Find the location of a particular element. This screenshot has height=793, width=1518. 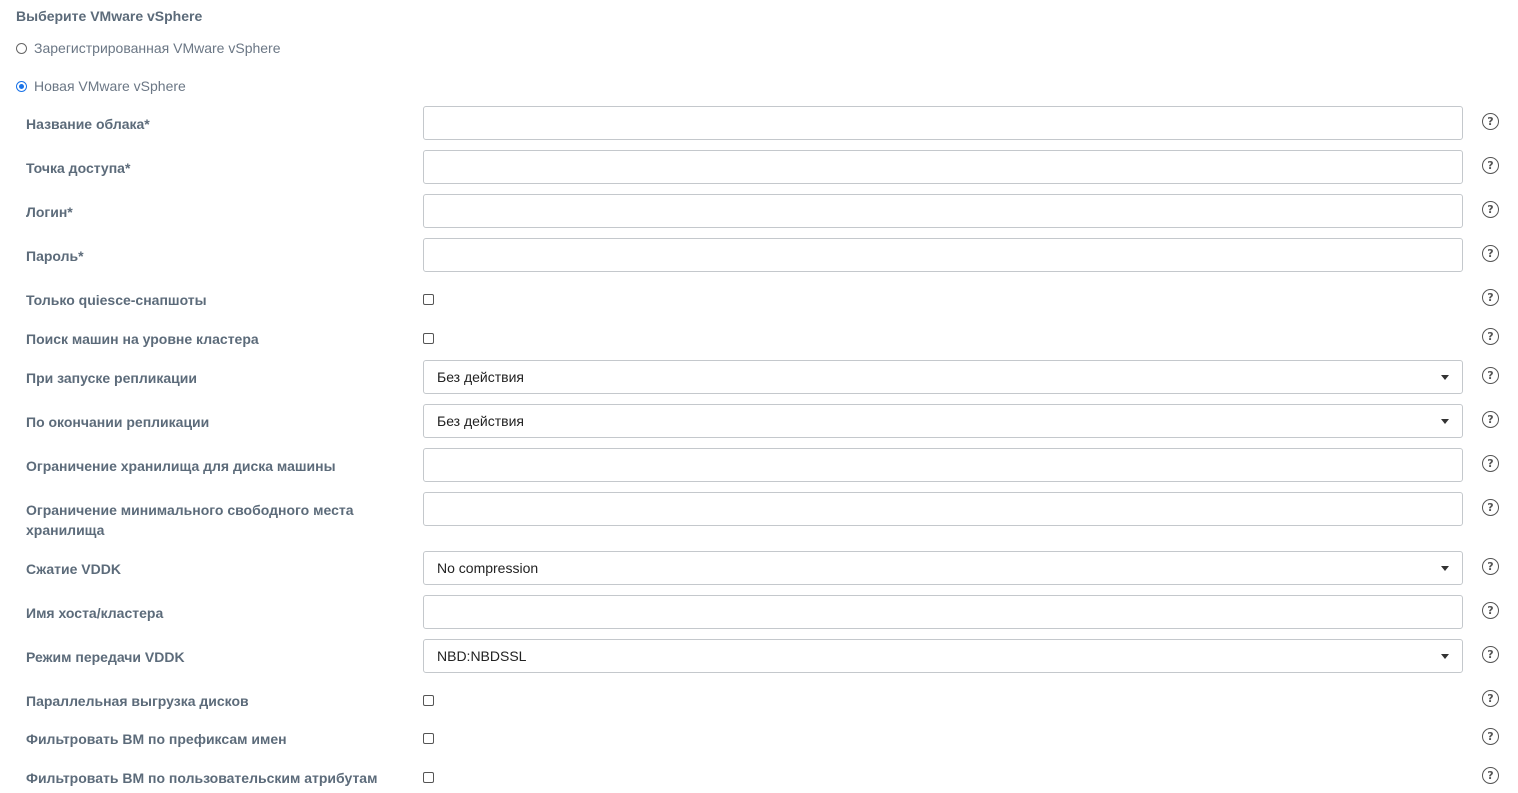

label-cluster-search: Поиск машин на уровне кластера is located at coordinates (142, 339).